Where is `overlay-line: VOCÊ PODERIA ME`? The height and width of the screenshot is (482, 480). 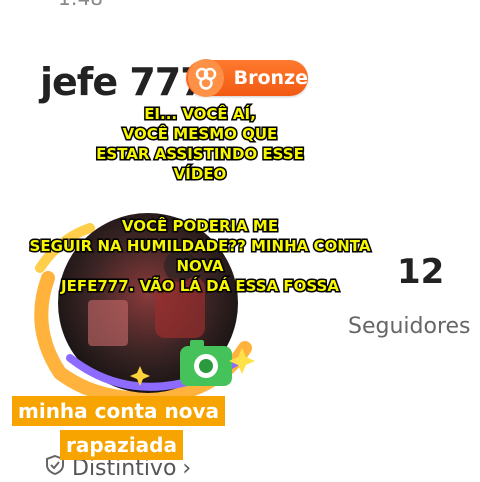
overlay-line: VOCÊ PODERIA ME is located at coordinates (199, 226).